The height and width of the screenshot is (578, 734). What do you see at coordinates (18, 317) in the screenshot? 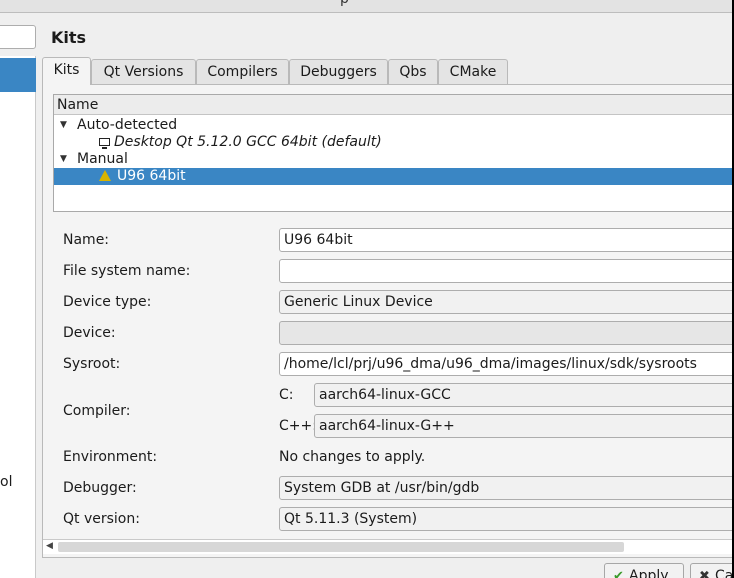
I see `category-list: ol` at bounding box center [18, 317].